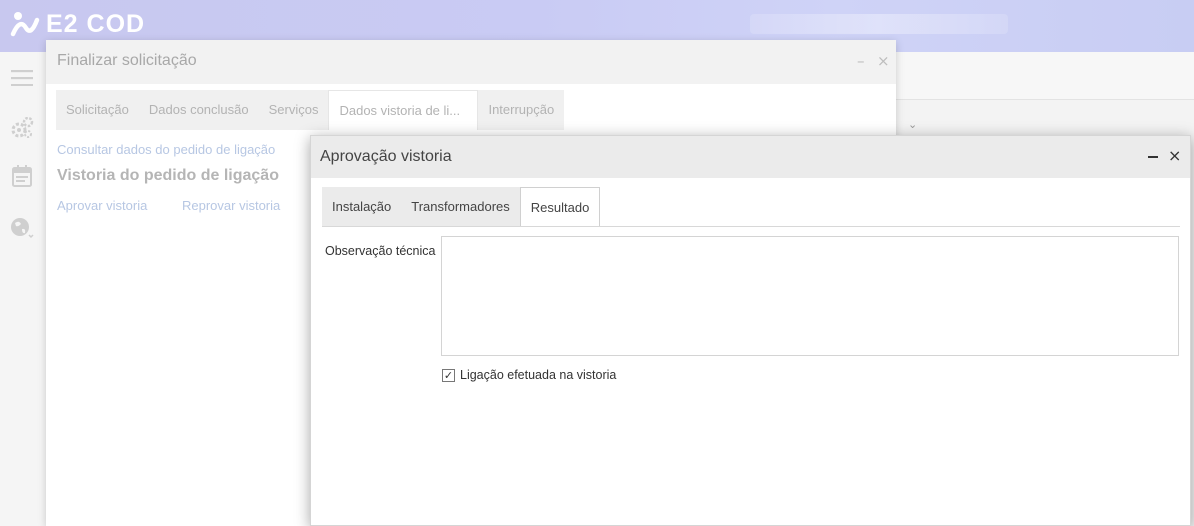  I want to click on ligacao-efetuada-checkbox-row: ✓ Ligação efetuada na vistoria, so click(529, 375).